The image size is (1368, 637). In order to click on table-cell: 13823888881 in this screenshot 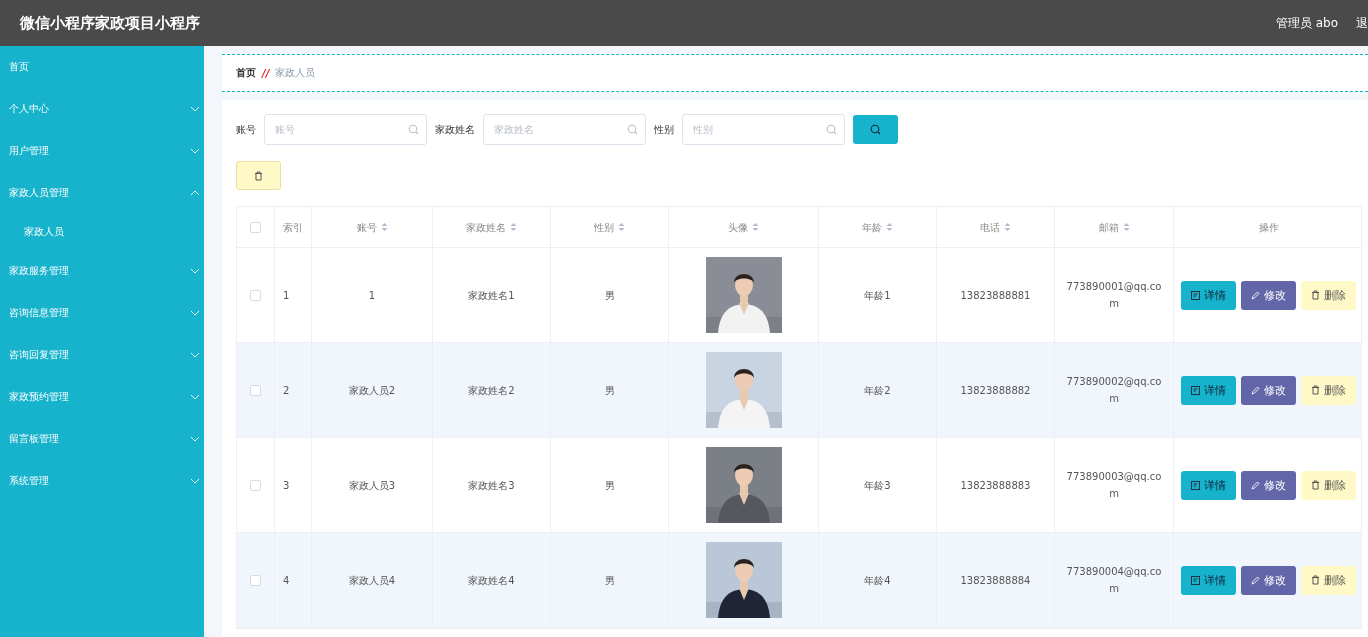, I will do `click(996, 295)`.